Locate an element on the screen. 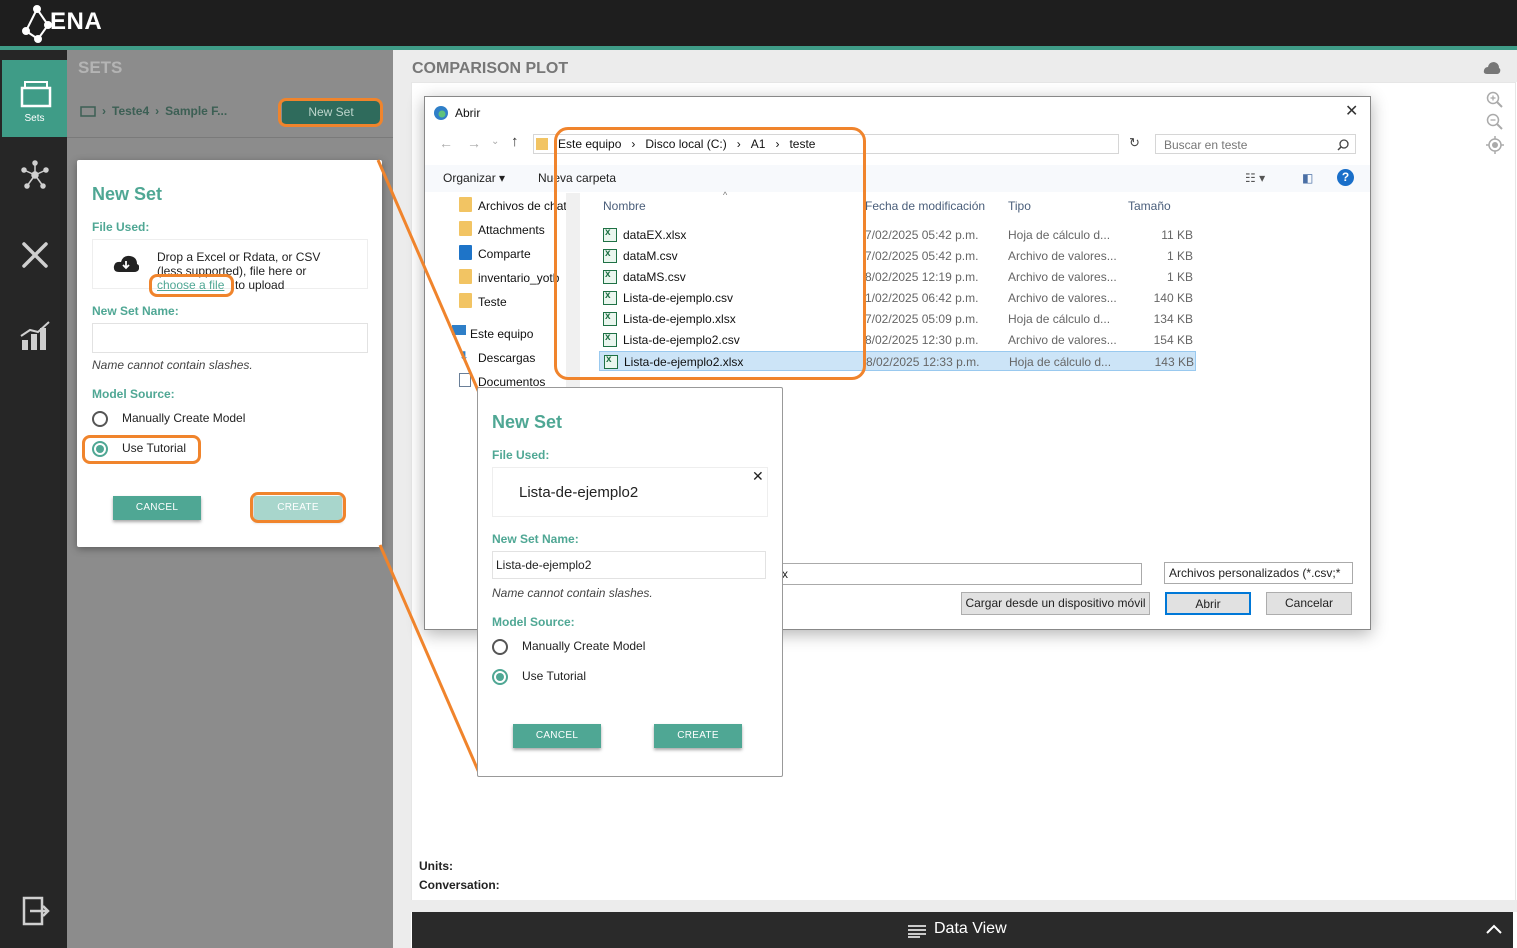 The image size is (1517, 948). plot-footer-bg is located at coordinates (955, 906).